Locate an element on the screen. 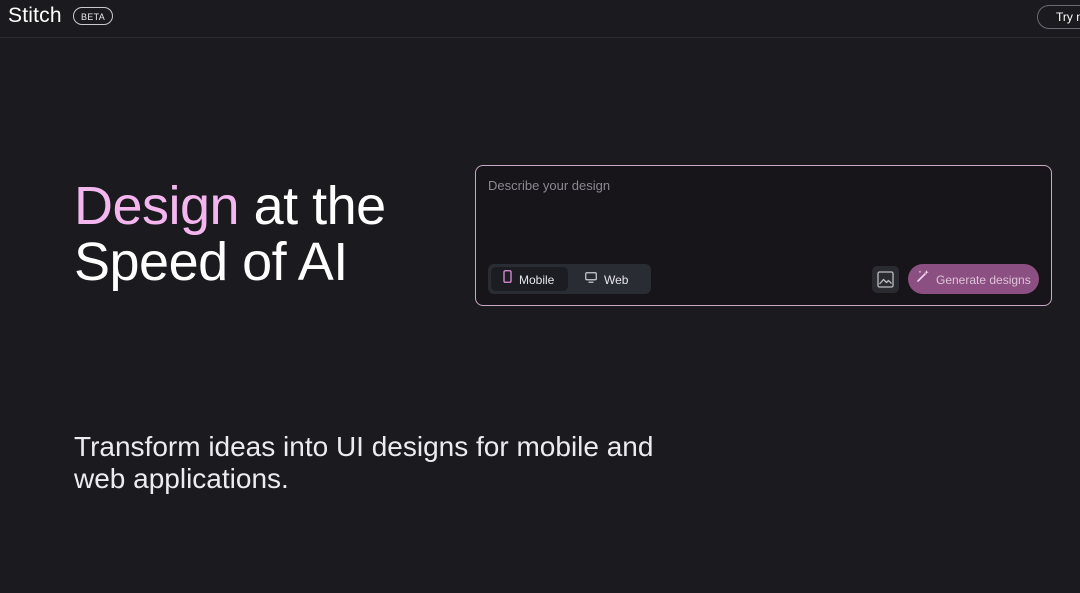 The height and width of the screenshot is (593, 1080). device-option-web: Web is located at coordinates (610, 279).